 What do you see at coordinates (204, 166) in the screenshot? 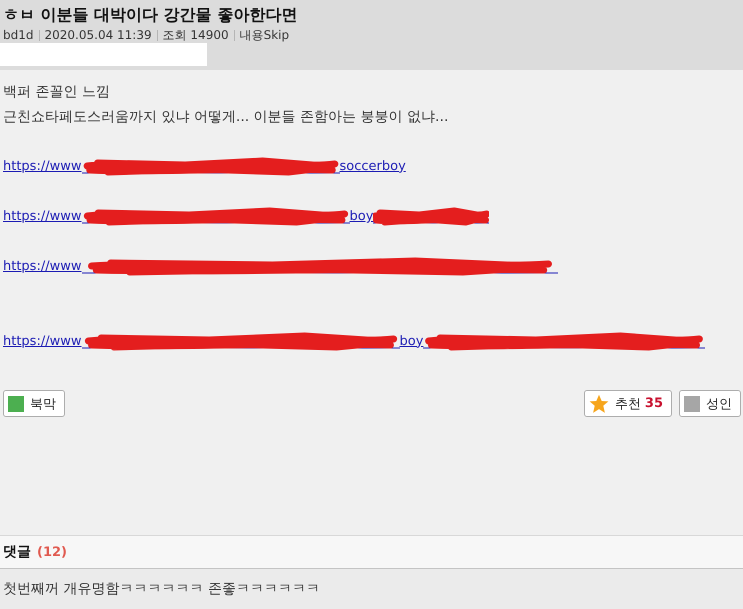
I see `link: https://www soccerboy` at bounding box center [204, 166].